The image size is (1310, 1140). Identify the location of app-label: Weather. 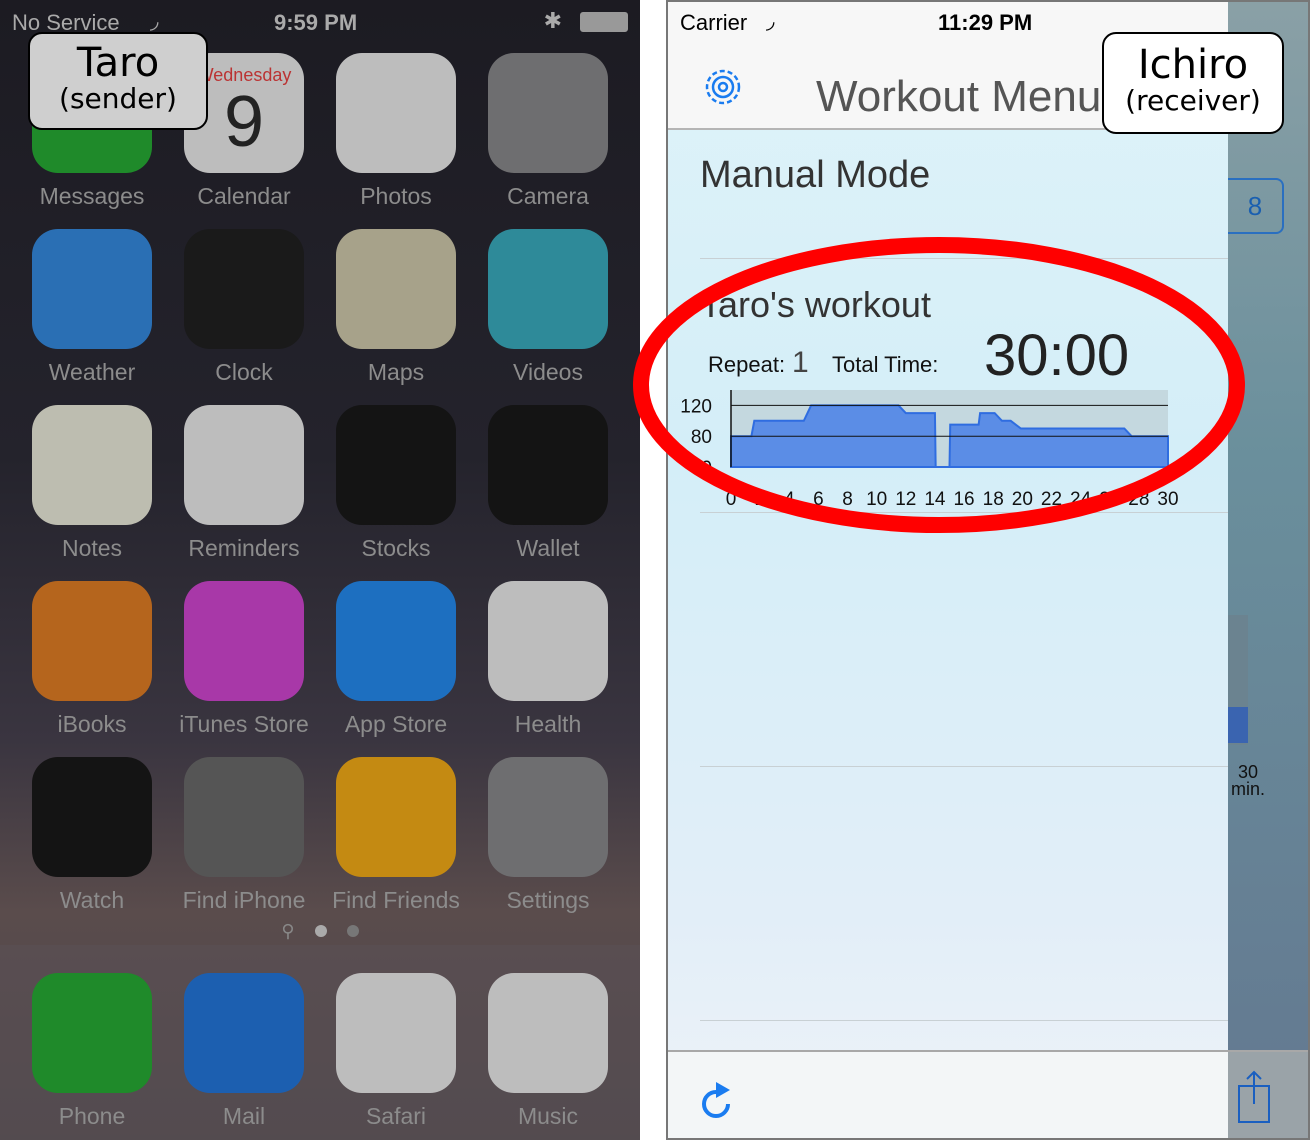
(92, 372).